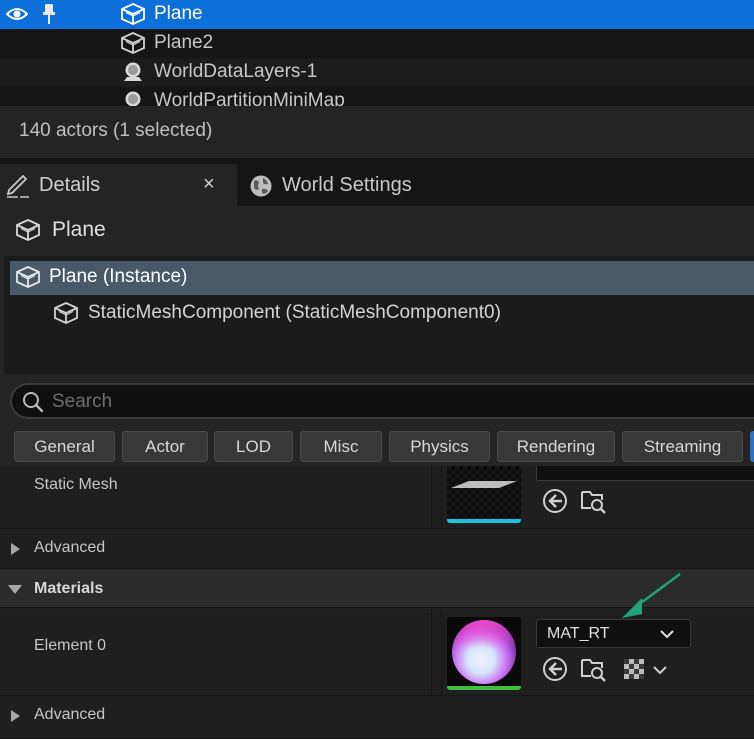  Describe the element at coordinates (33, 402) in the screenshot. I see `search-icon` at that location.